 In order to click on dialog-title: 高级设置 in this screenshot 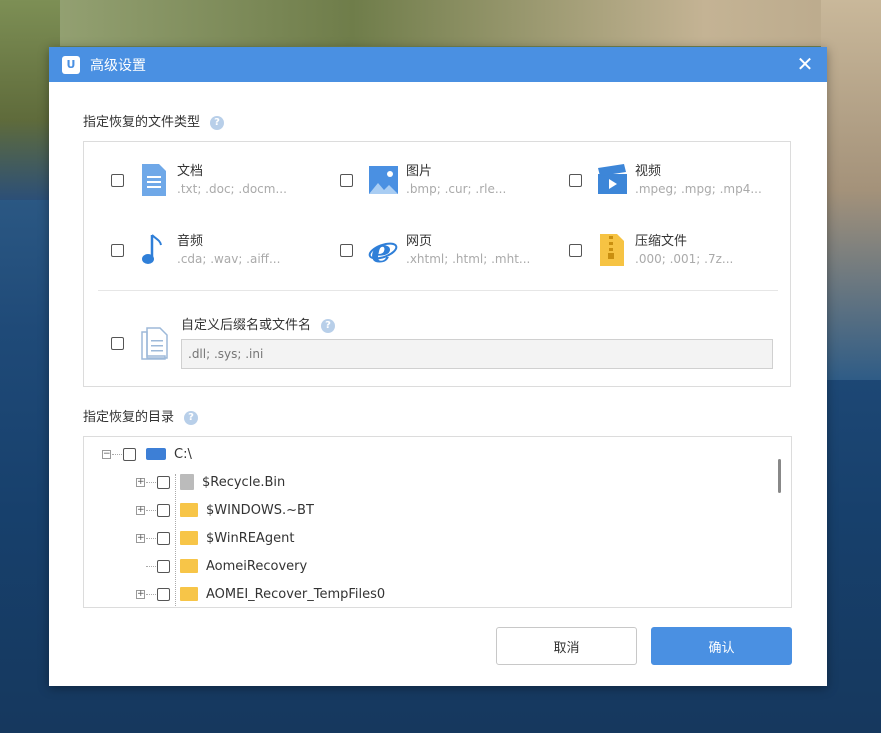, I will do `click(118, 65)`.